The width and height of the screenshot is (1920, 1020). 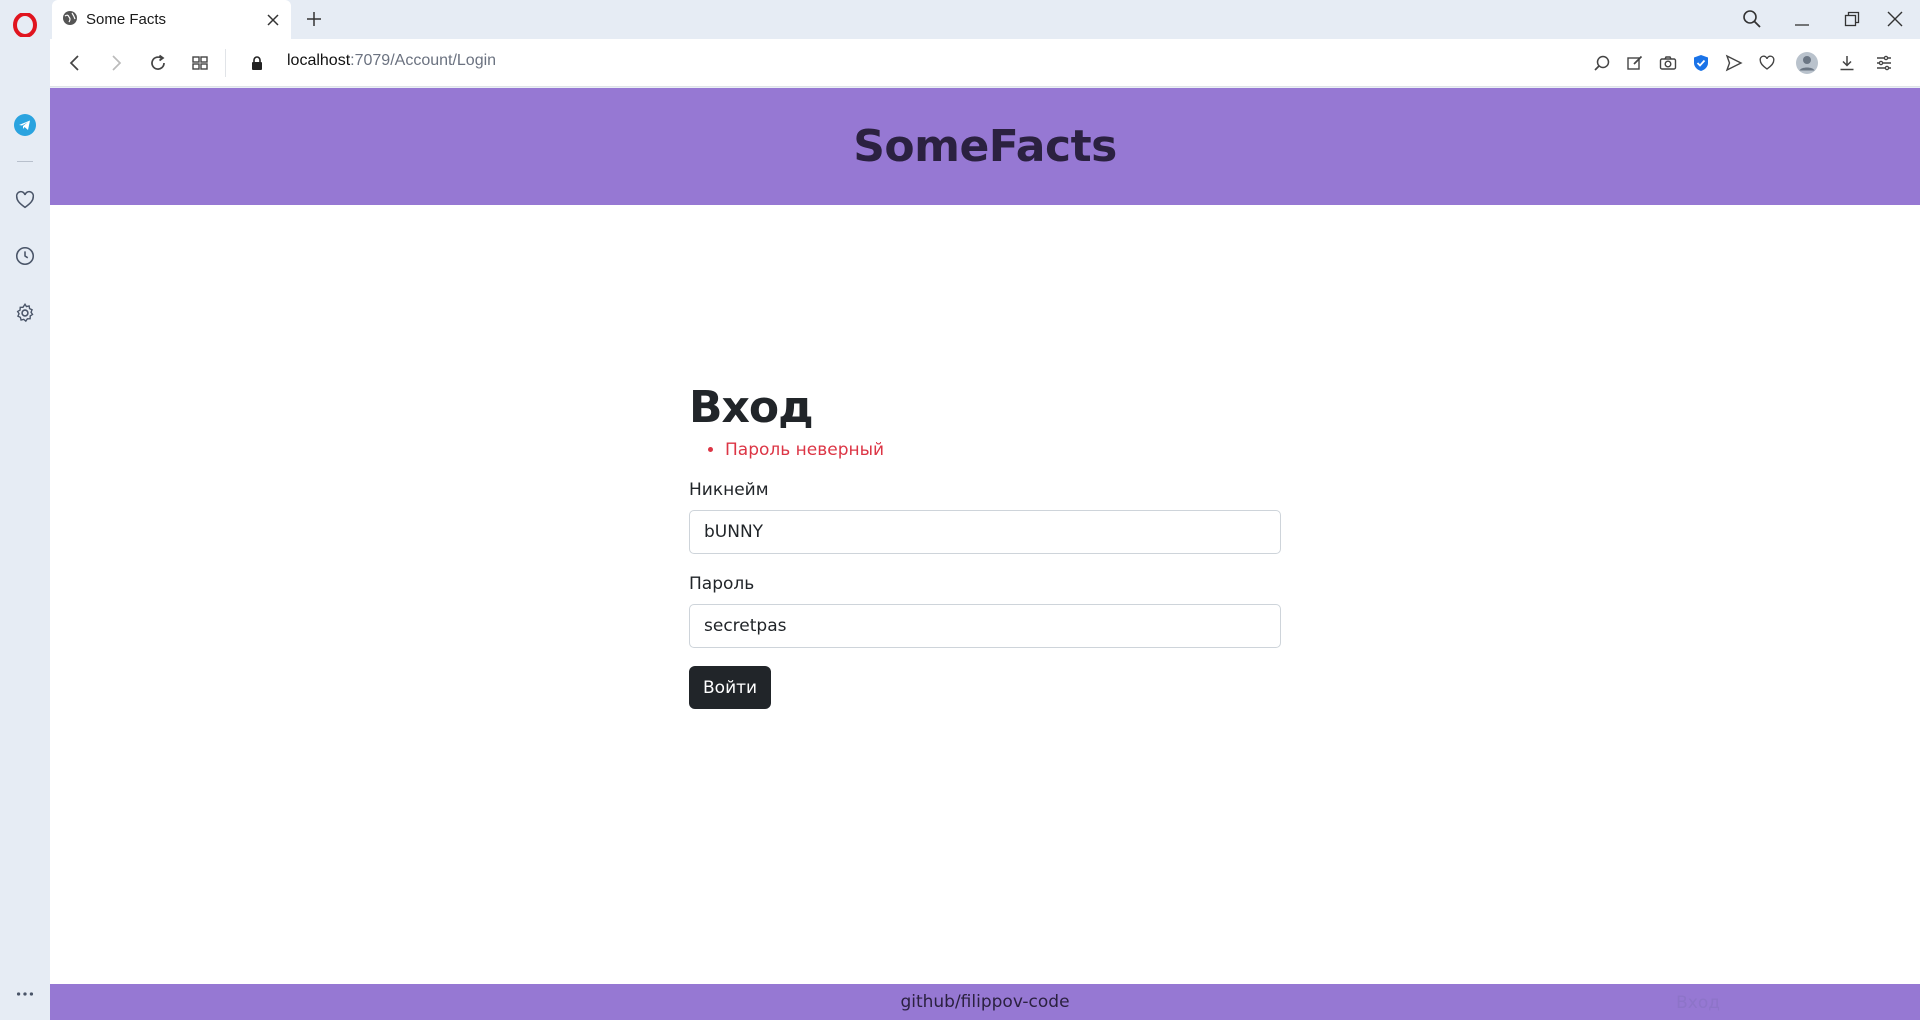 I want to click on tab-strip: Some Facts, so click(x=985, y=19).